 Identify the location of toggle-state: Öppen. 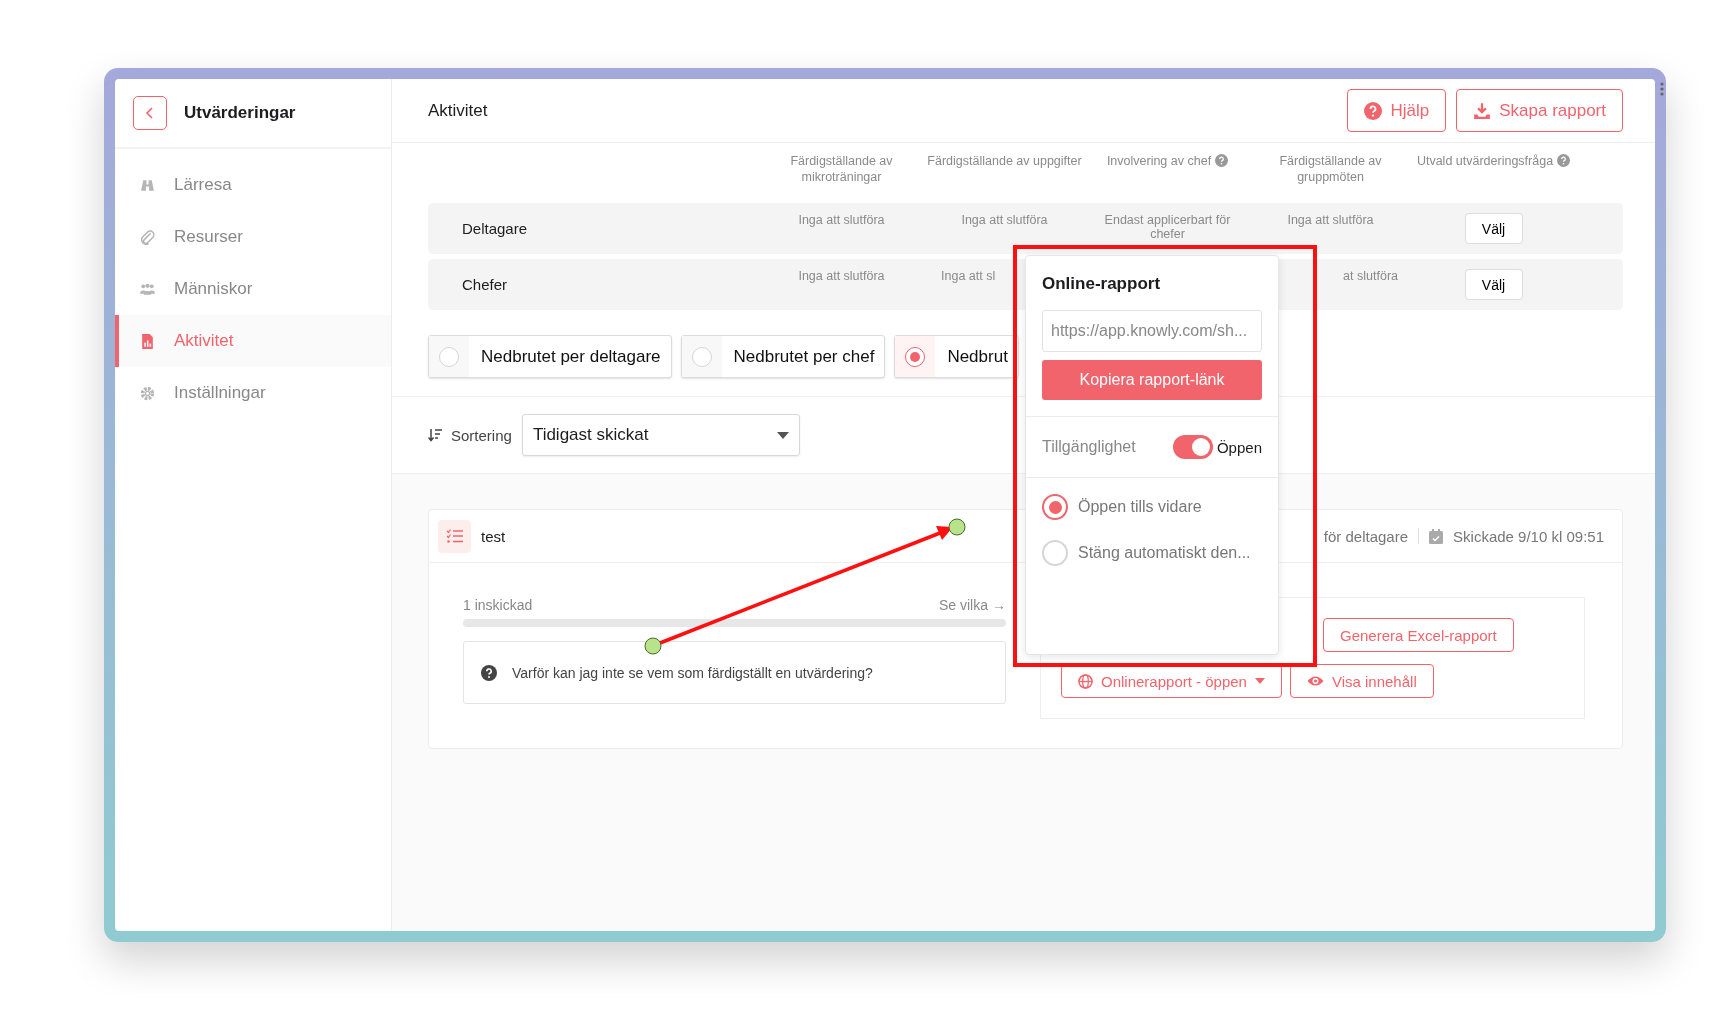
(1239, 447).